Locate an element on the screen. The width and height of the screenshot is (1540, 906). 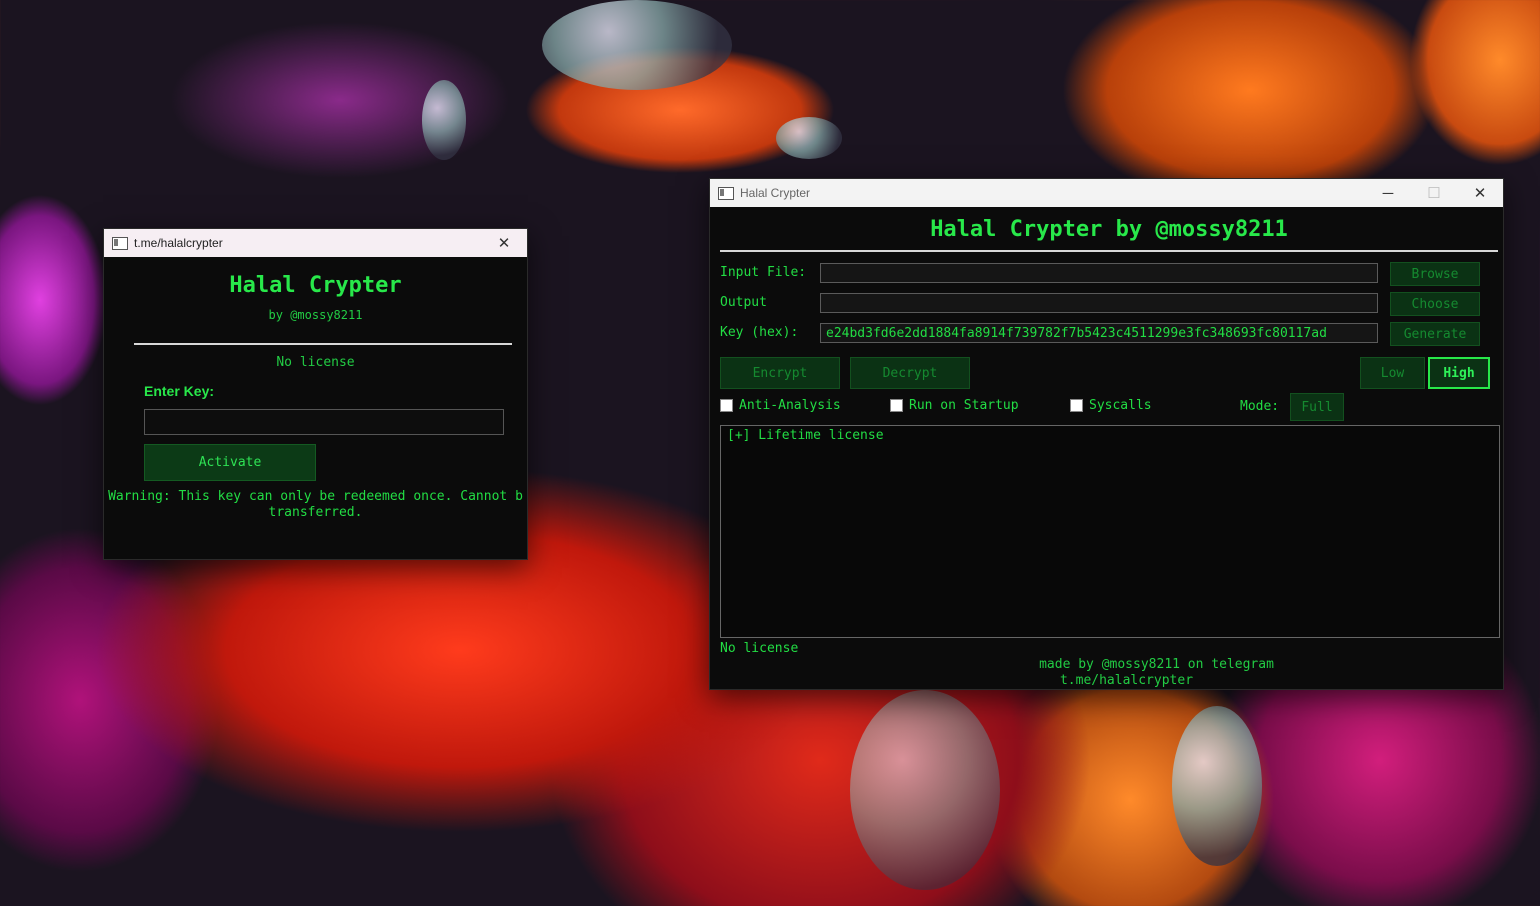
syscalls-checkbox: Syscalls is located at coordinates (1111, 405).